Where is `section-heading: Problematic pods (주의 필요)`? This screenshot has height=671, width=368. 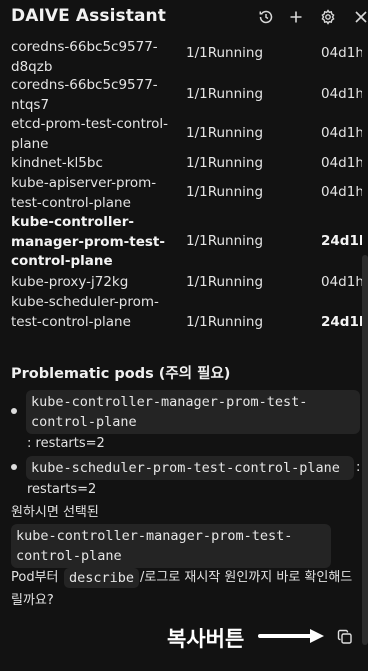 section-heading: Problematic pods (주의 필요) is located at coordinates (121, 374).